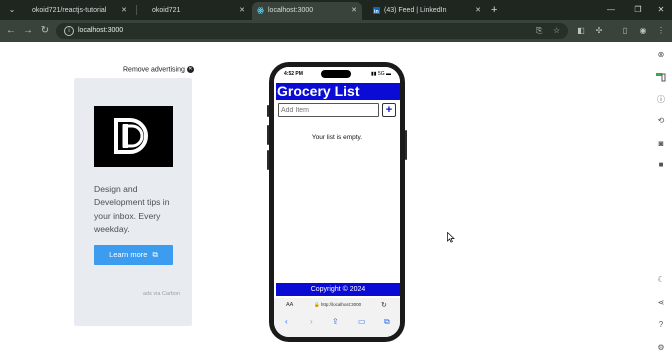  Describe the element at coordinates (136, 10) in the screenshot. I see `tab-separator` at that location.